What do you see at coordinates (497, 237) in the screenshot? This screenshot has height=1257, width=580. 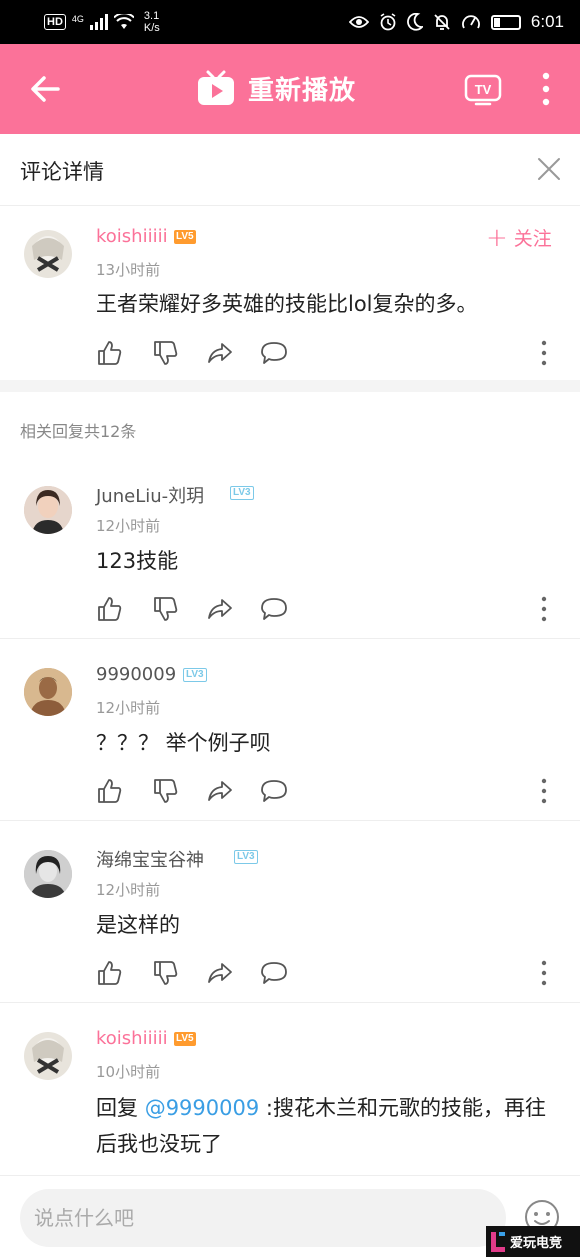 I see `plus-icon: +` at bounding box center [497, 237].